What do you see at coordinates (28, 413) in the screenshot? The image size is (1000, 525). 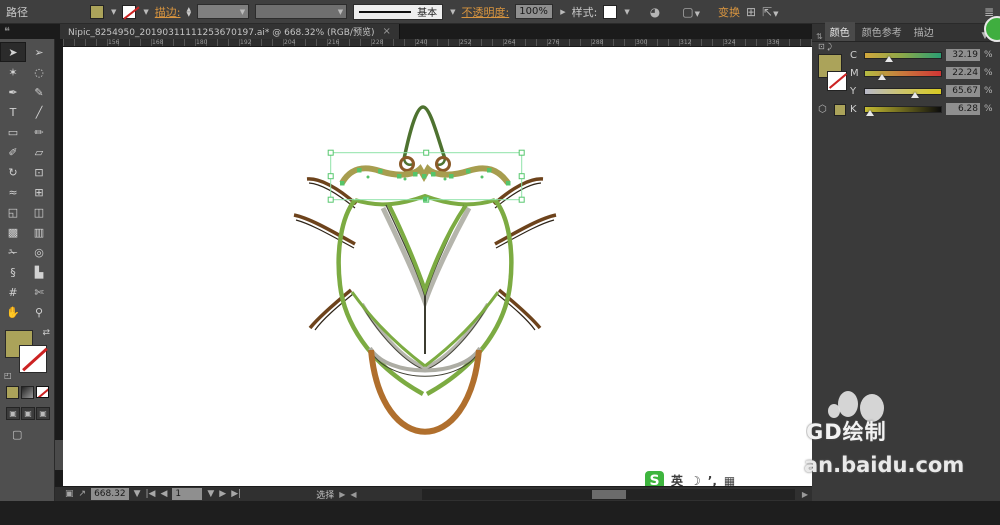 I see `draw-behind-icon: ▣` at bounding box center [28, 413].